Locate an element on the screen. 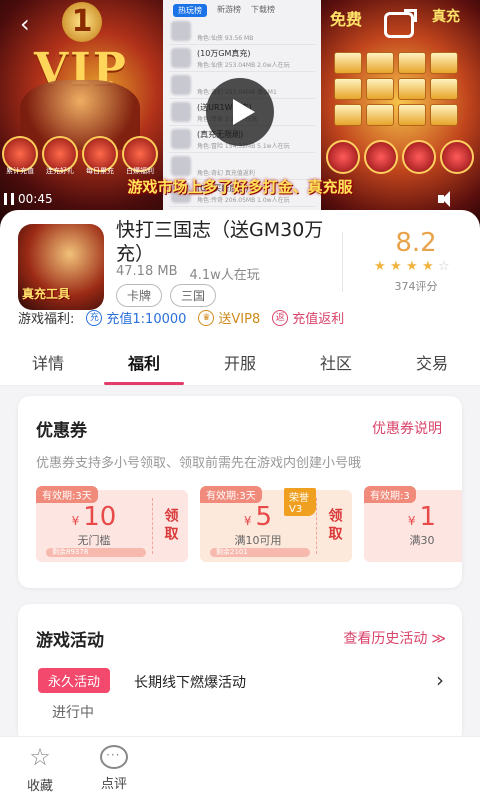 This screenshot has width=480, height=800. tab-server: 开服 is located at coordinates (240, 363).